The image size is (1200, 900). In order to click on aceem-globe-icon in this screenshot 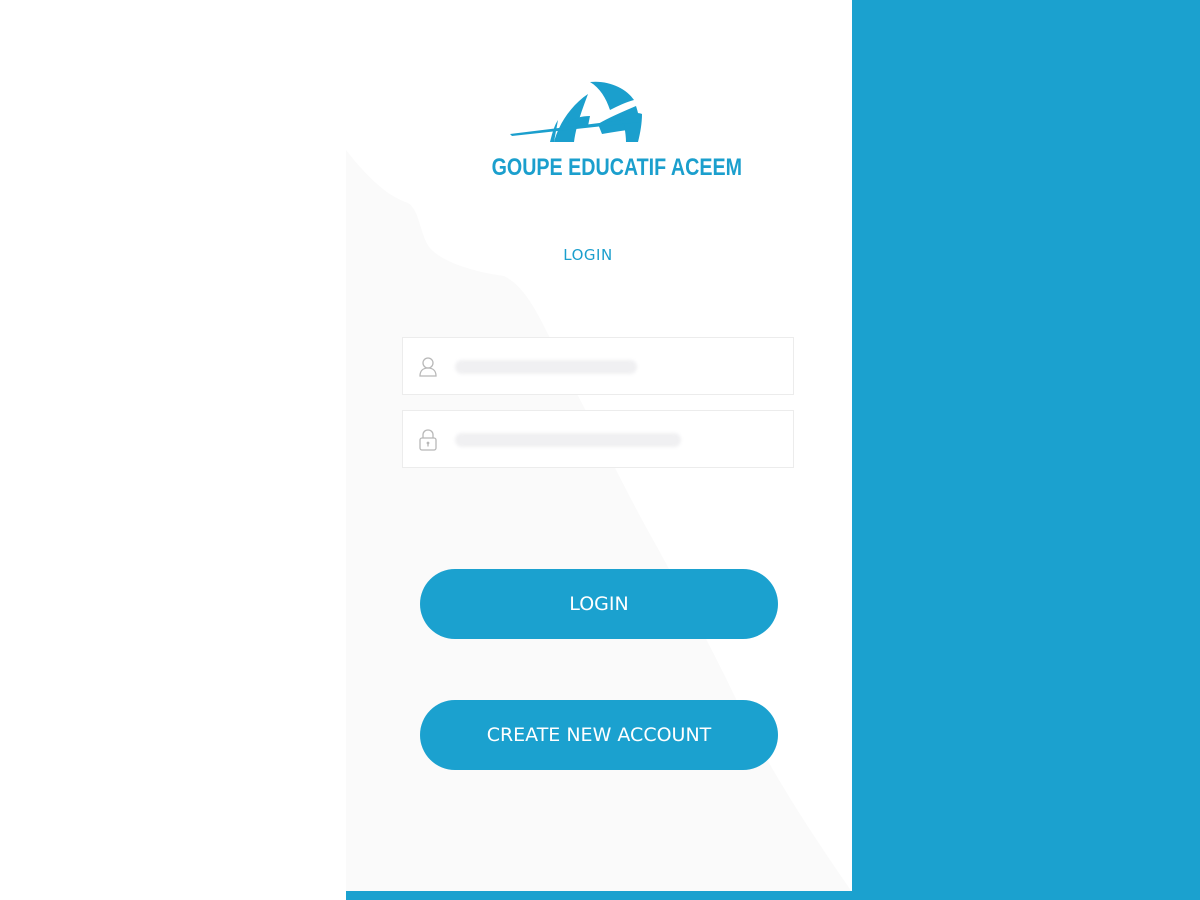, I will do `click(576, 111)`.